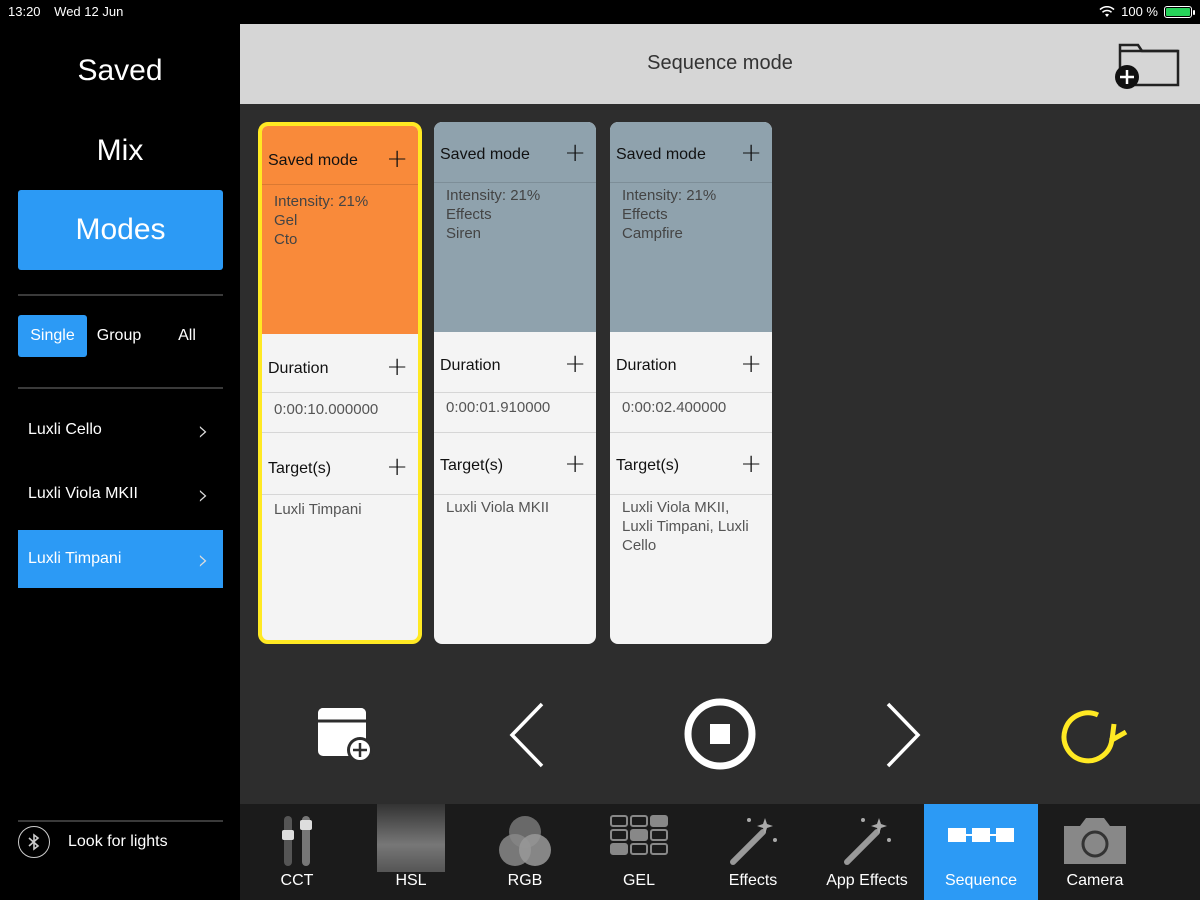 This screenshot has height=900, width=1200. Describe the element at coordinates (981, 852) in the screenshot. I see `tab-sequence: Sequence` at that location.